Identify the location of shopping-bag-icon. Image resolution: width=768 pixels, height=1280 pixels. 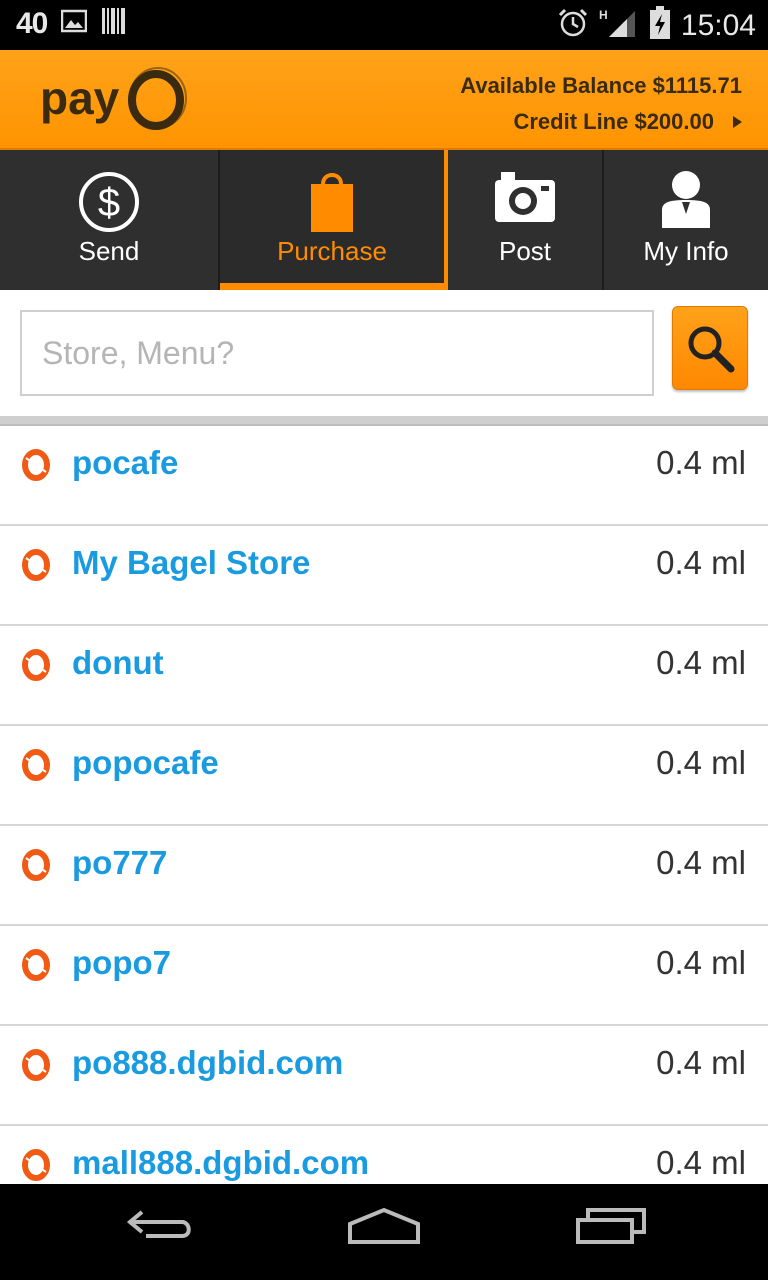
(332, 204).